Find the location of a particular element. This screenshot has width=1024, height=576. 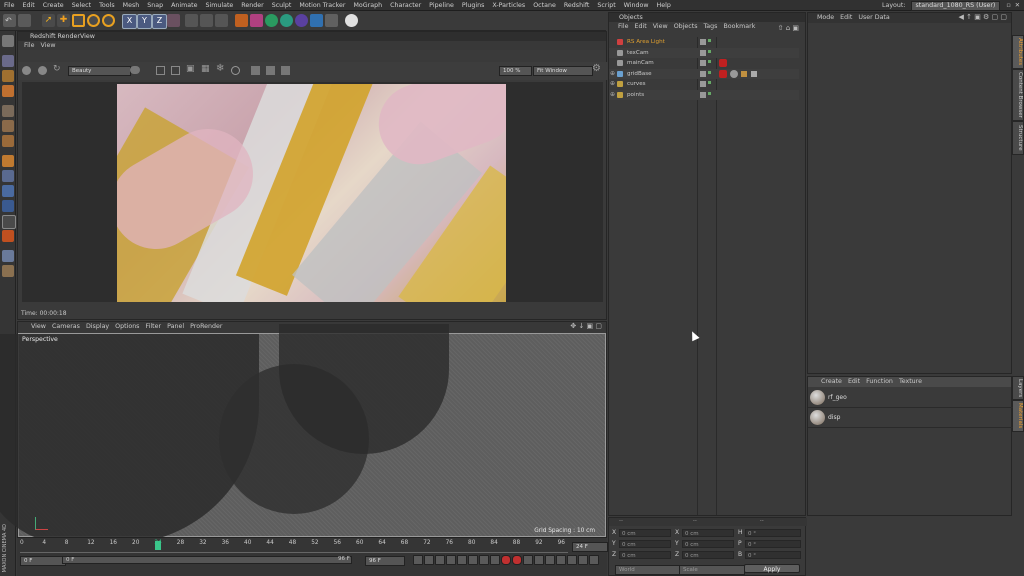

brush-icon is located at coordinates (8, 271).